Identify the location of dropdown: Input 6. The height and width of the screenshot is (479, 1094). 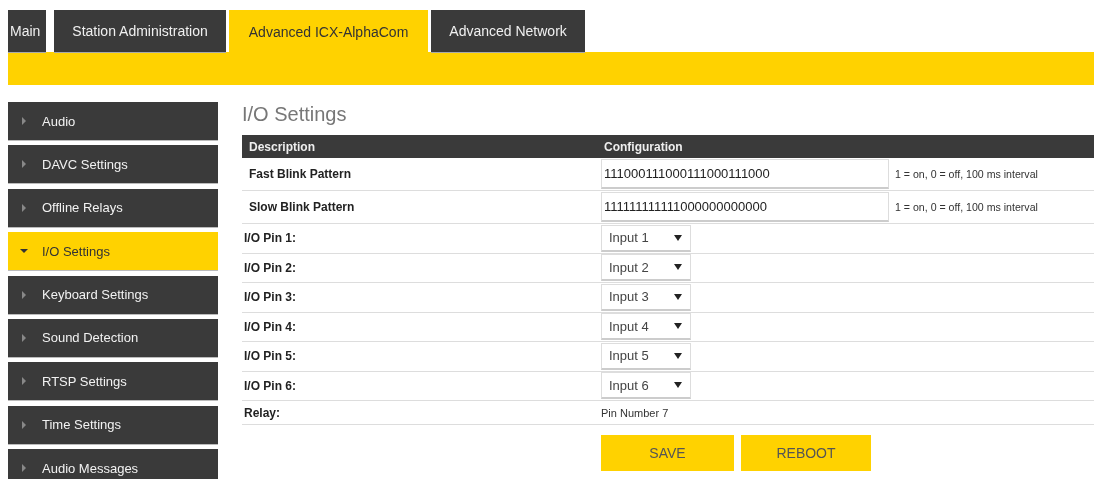
(646, 386).